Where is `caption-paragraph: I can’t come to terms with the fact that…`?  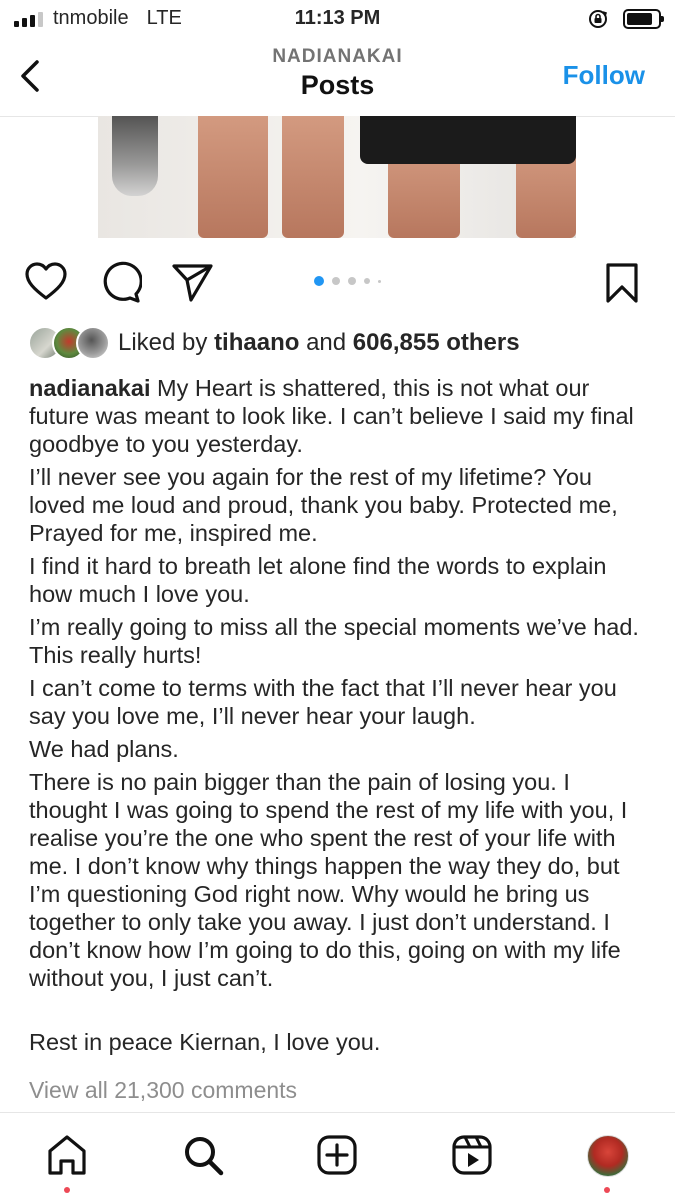 caption-paragraph: I can’t come to terms with the fact that… is located at coordinates (323, 702).